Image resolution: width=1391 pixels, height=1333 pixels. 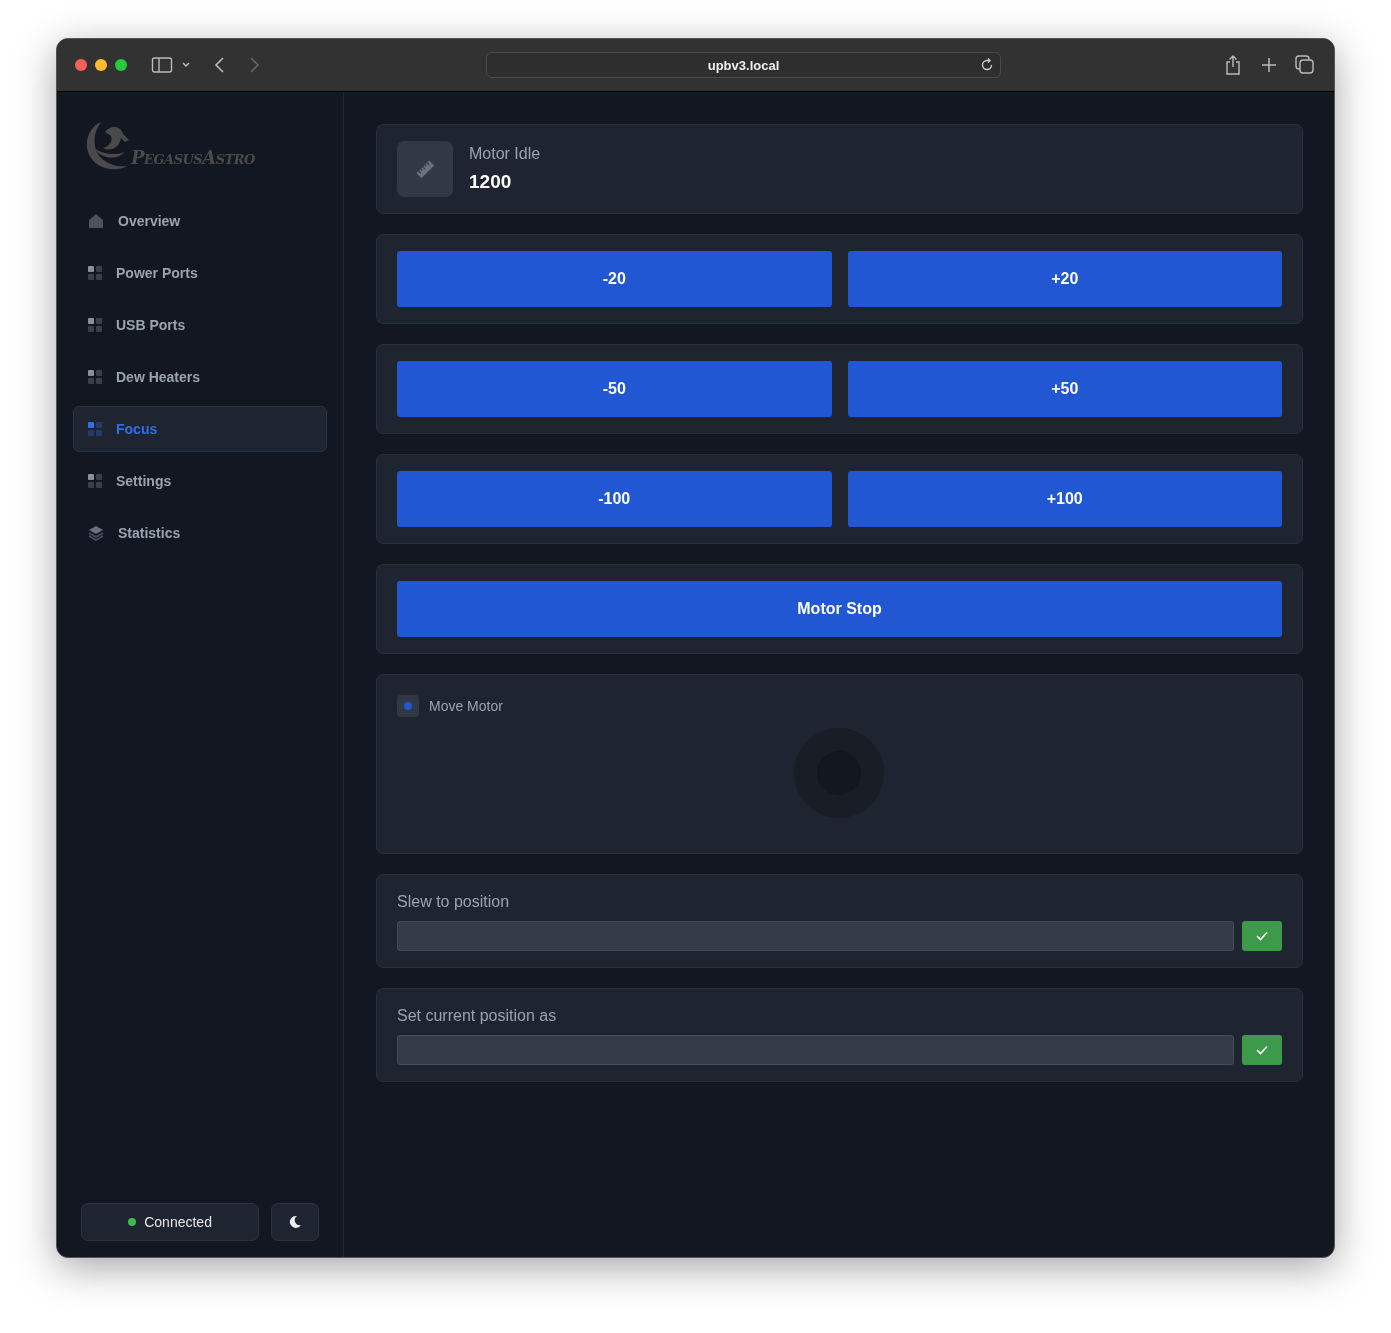 I want to click on chevron-down-icon, so click(x=186, y=65).